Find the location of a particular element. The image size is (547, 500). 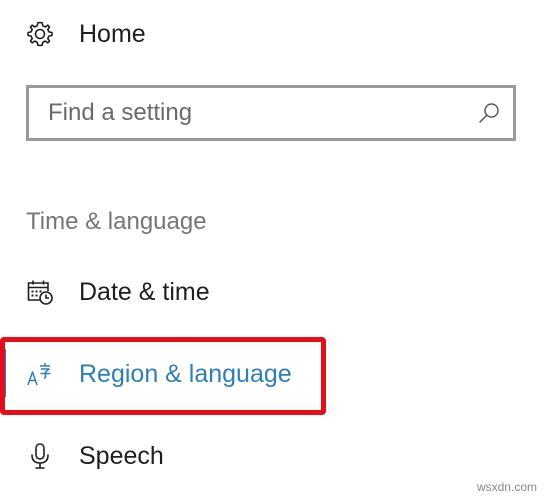

home-nav-item: Home is located at coordinates (273, 34).